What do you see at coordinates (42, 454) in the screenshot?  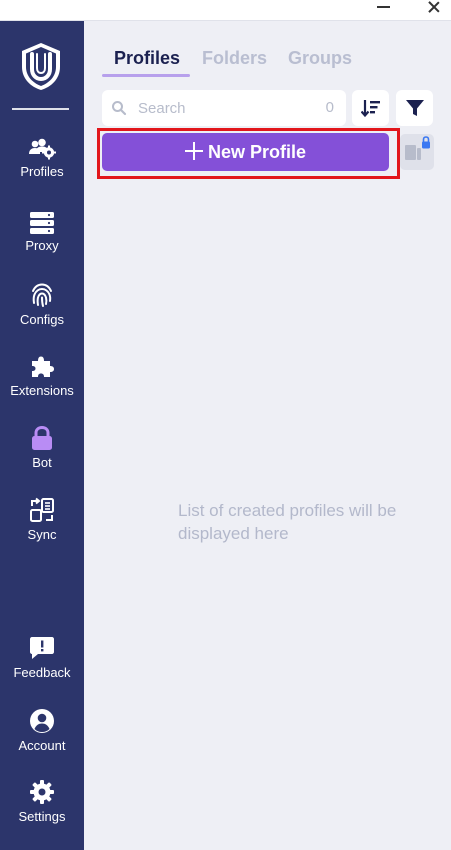 I see `sidebar-item-bot: Bot` at bounding box center [42, 454].